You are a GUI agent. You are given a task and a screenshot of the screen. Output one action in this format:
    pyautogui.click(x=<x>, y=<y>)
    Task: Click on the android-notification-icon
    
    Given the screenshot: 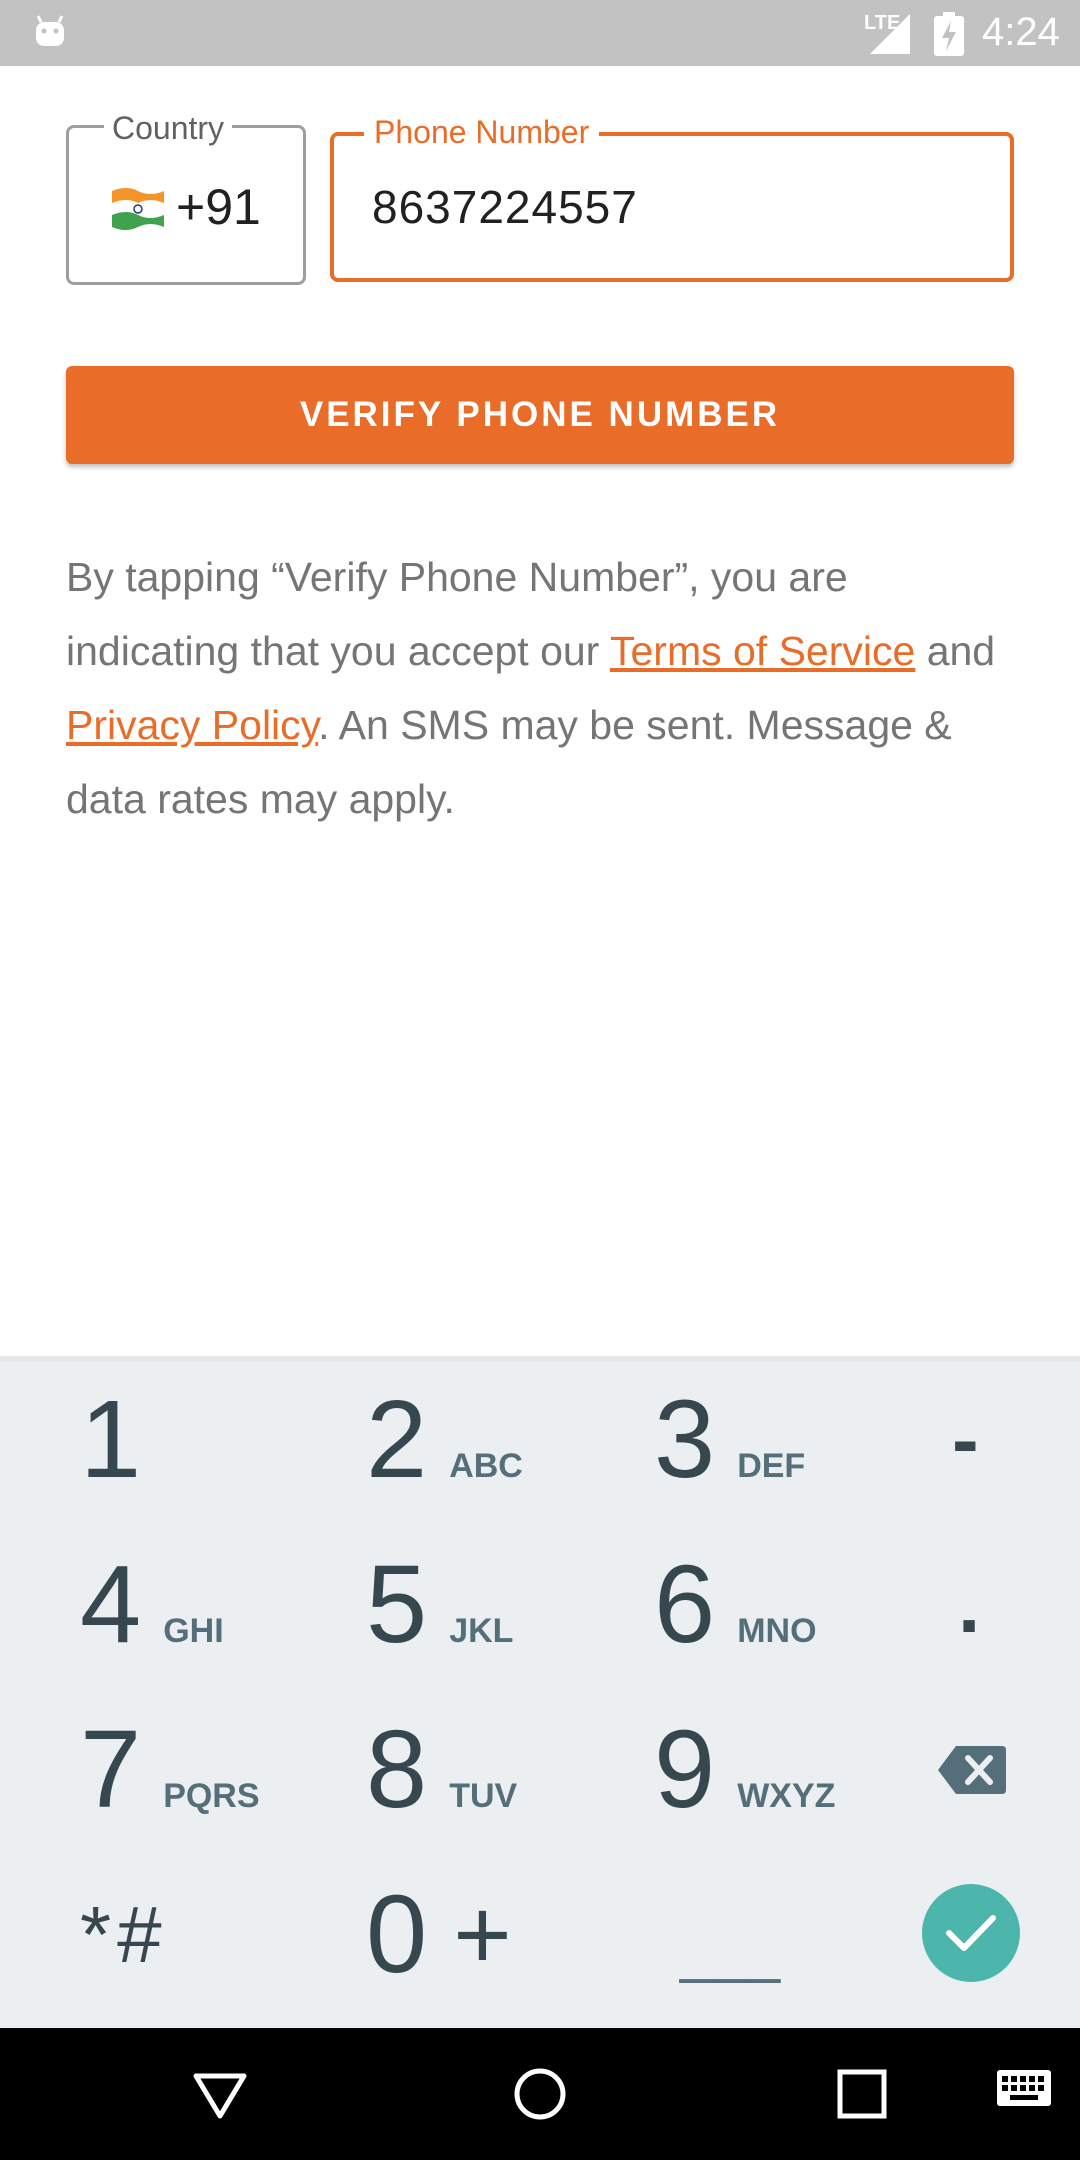 What is the action you would take?
    pyautogui.click(x=50, y=30)
    